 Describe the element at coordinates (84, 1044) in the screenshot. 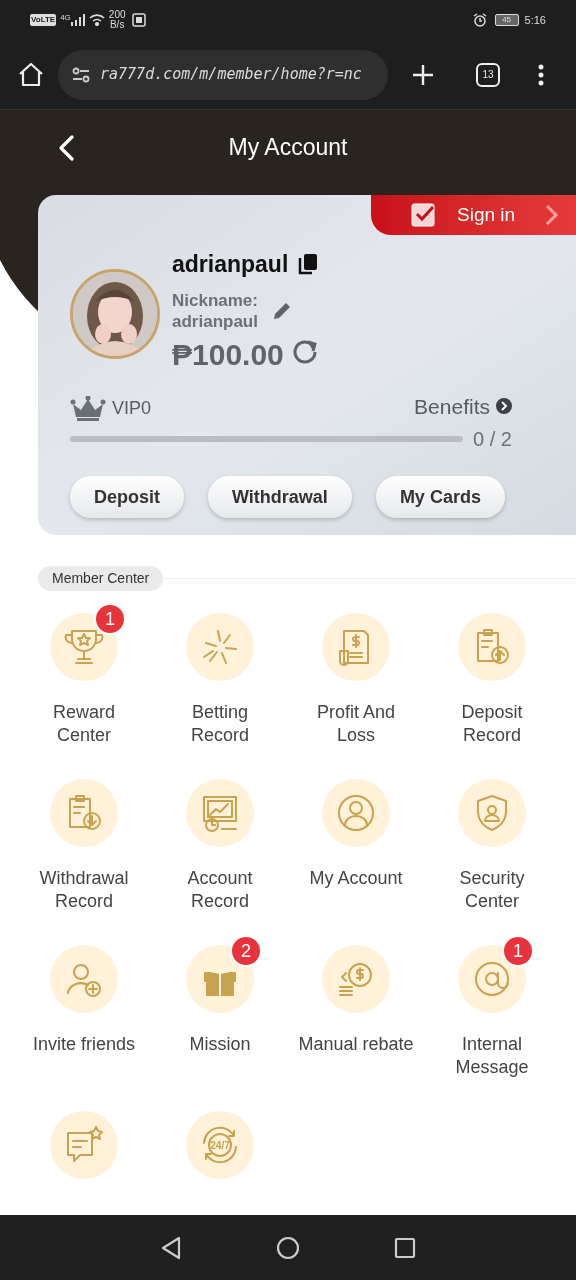

I see `menu-label: Invite friends` at that location.